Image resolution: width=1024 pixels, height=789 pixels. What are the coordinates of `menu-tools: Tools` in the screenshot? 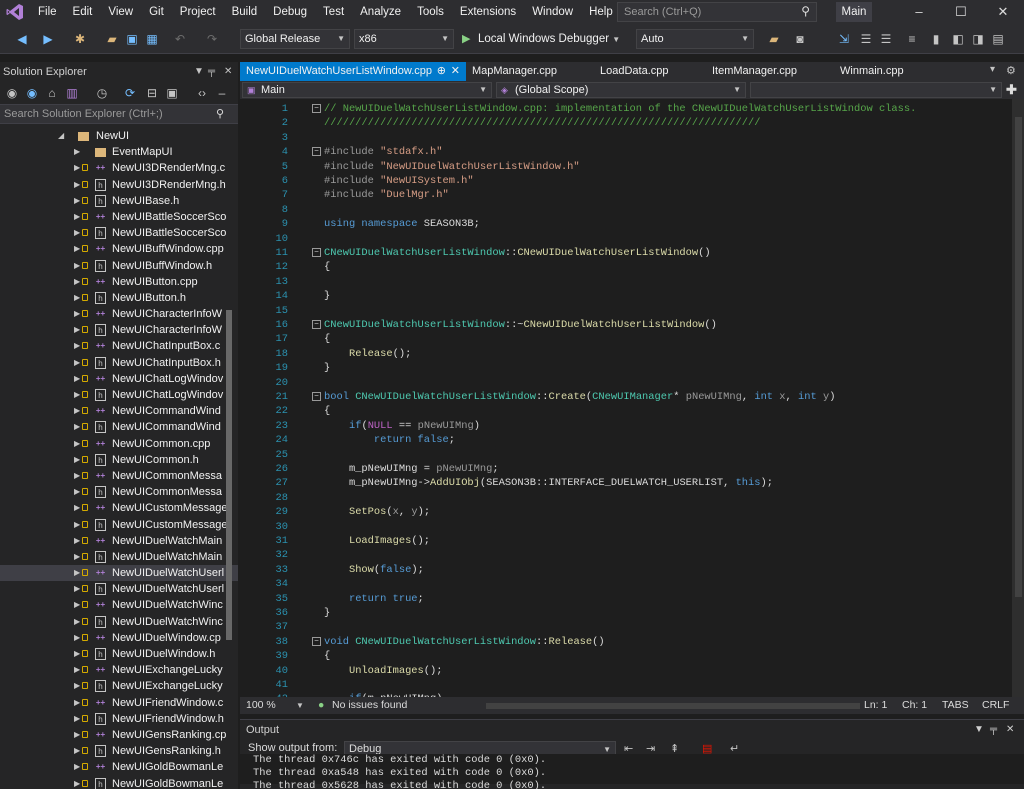 It's located at (430, 12).